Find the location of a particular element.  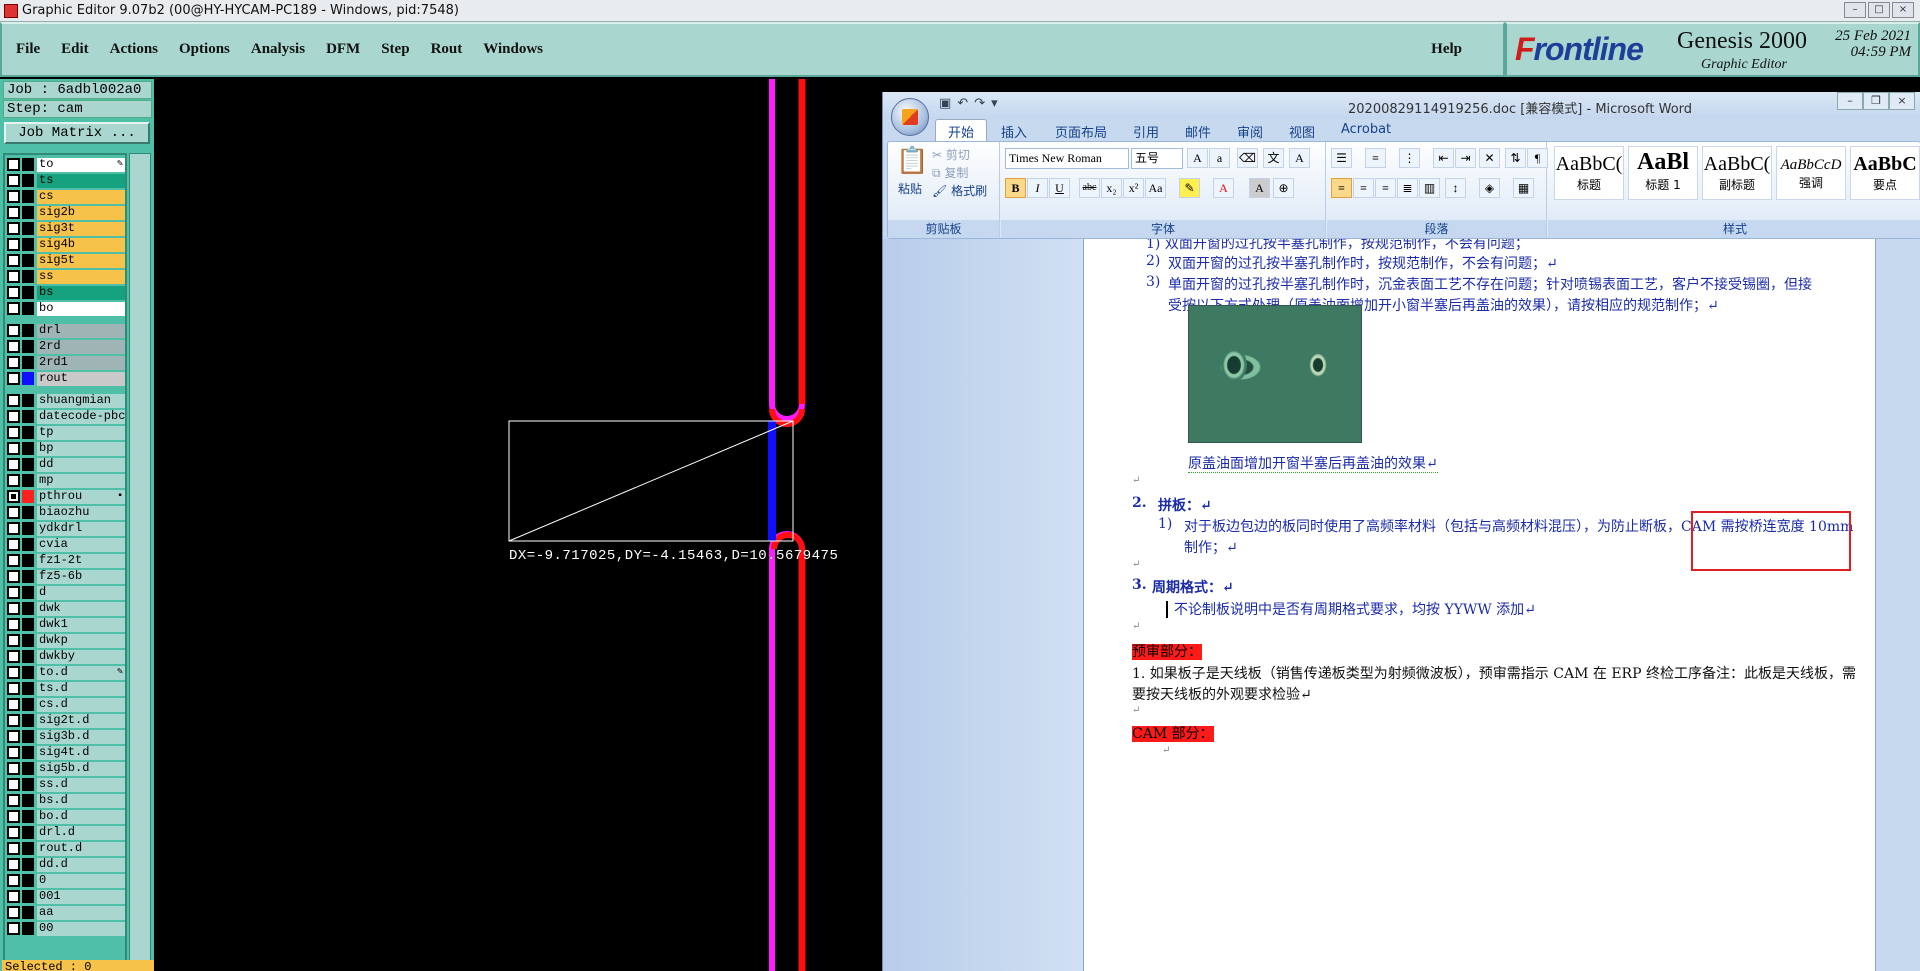

tab-review: 审阅 is located at coordinates (1250, 131).